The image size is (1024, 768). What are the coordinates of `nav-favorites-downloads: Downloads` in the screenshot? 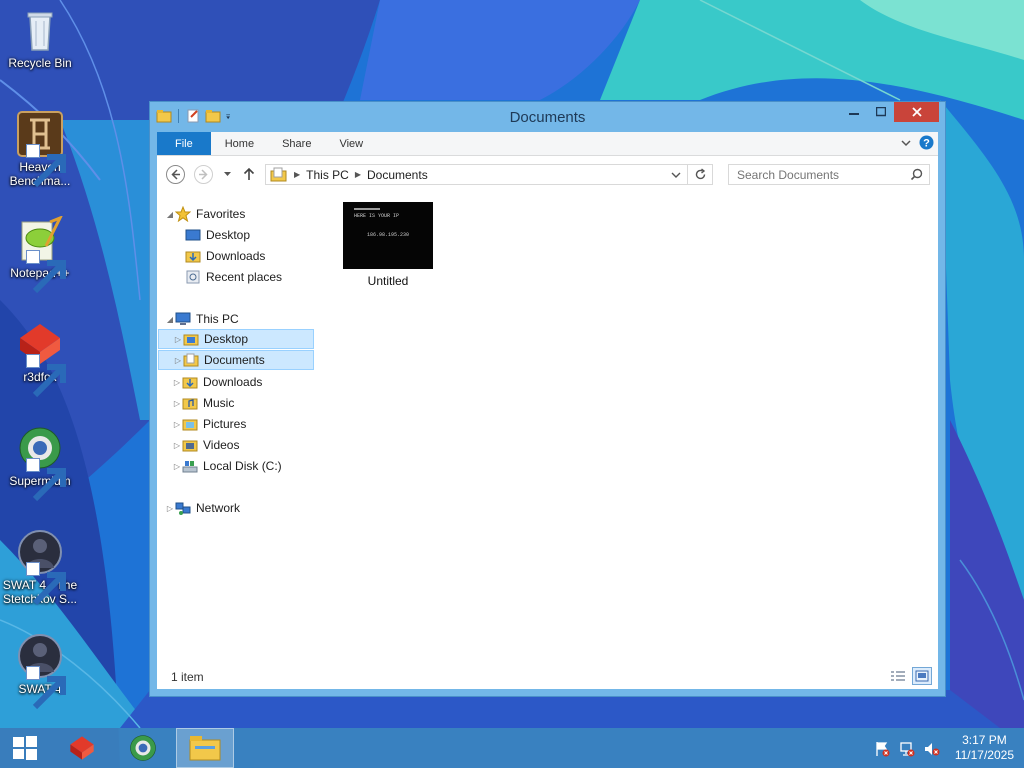 It's located at (225, 256).